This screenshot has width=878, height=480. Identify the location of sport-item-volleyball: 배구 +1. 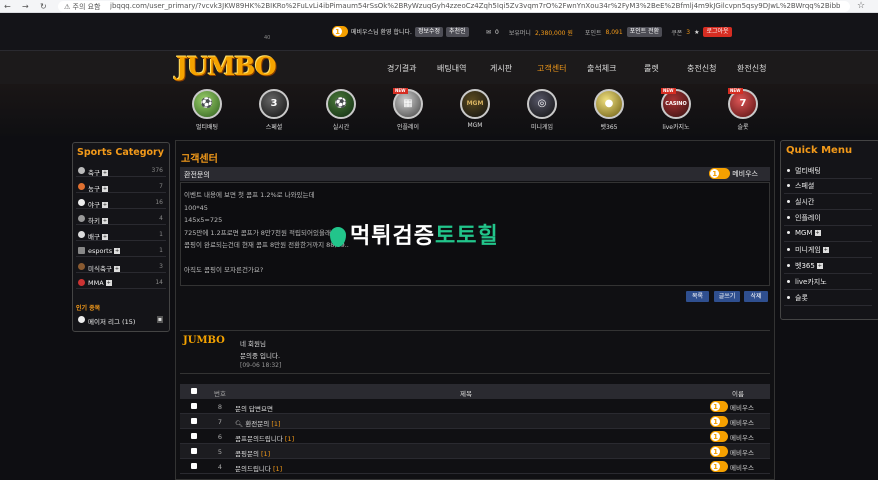
(121, 235).